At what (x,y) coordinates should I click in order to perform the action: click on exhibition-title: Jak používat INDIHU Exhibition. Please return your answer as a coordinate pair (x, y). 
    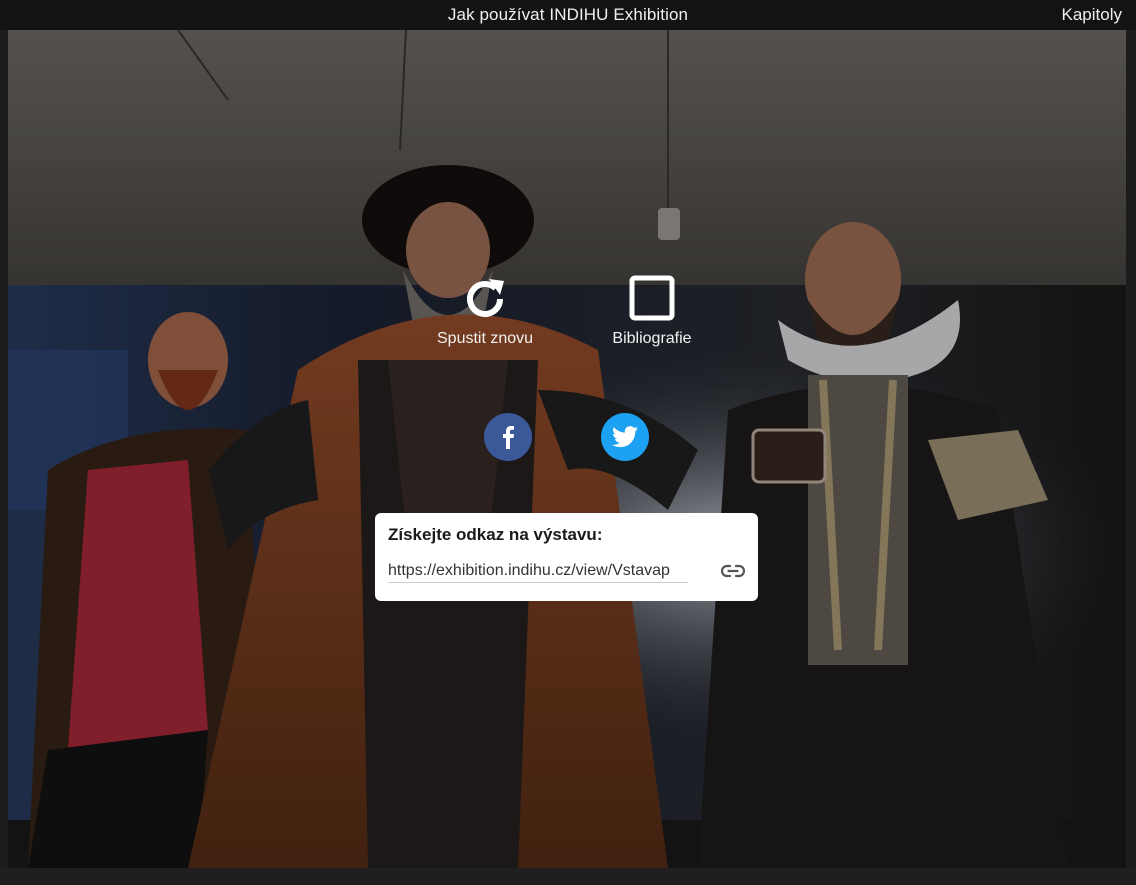
    Looking at the image, I should click on (568, 14).